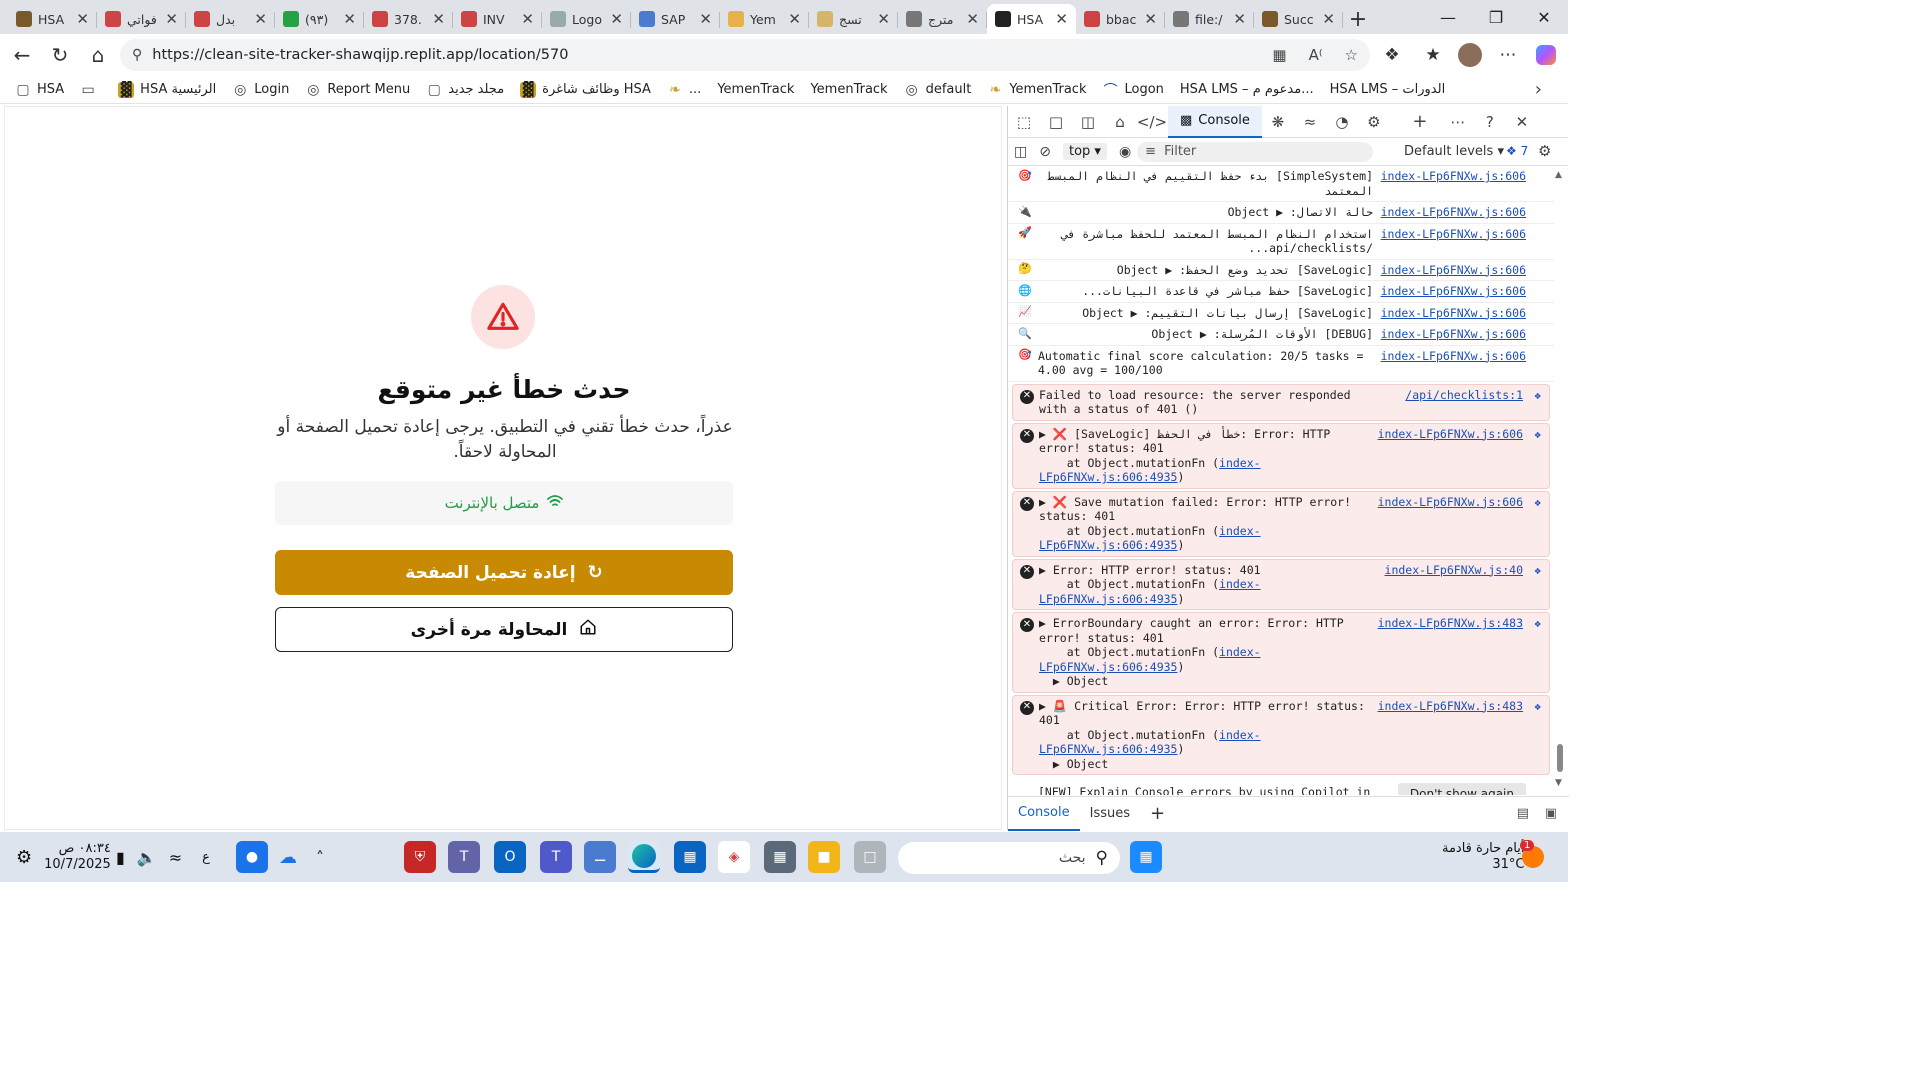  I want to click on volume-icon: 🔈, so click(147, 857).